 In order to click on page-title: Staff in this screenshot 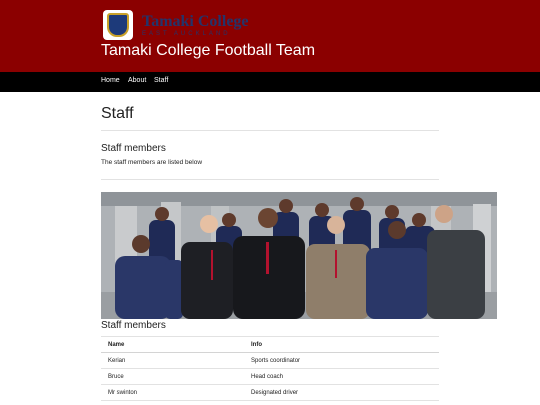, I will do `click(117, 113)`.